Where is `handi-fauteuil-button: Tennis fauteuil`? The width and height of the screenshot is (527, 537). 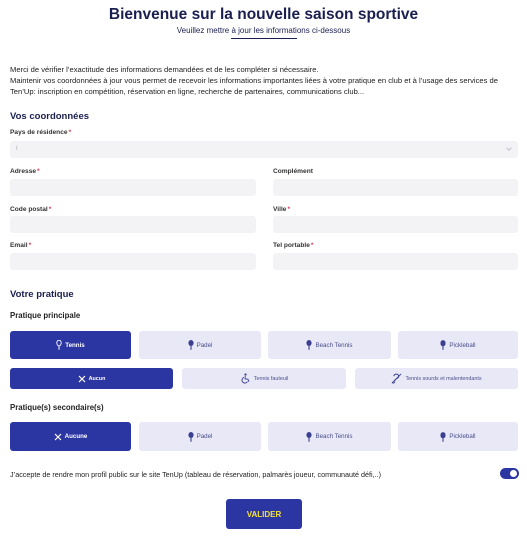 handi-fauteuil-button: Tennis fauteuil is located at coordinates (264, 378).